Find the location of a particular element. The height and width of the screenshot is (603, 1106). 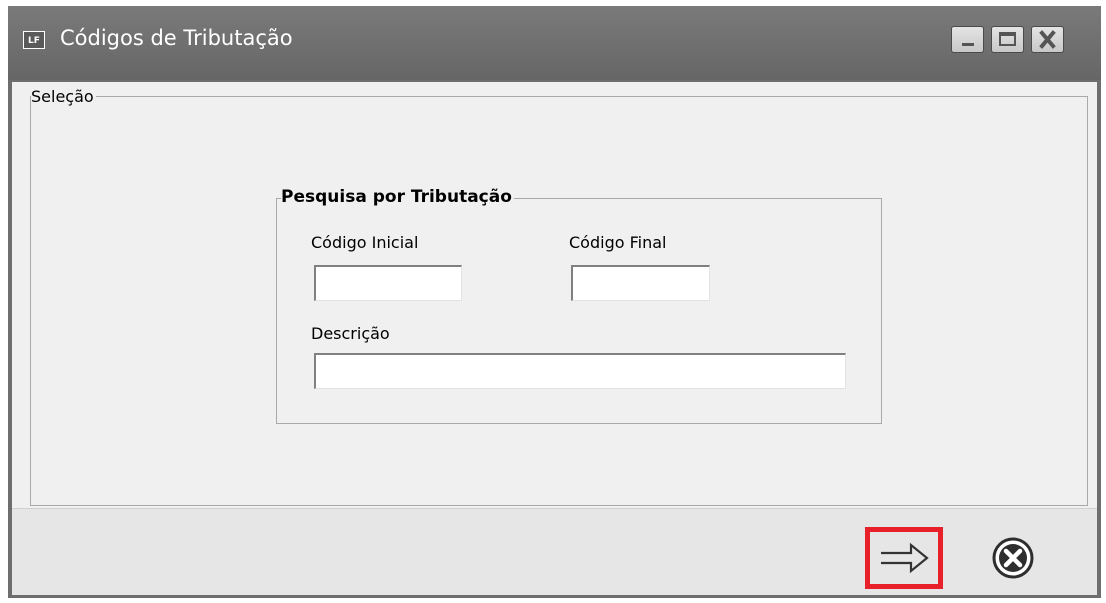

descricao-label: Descrição is located at coordinates (350, 333).